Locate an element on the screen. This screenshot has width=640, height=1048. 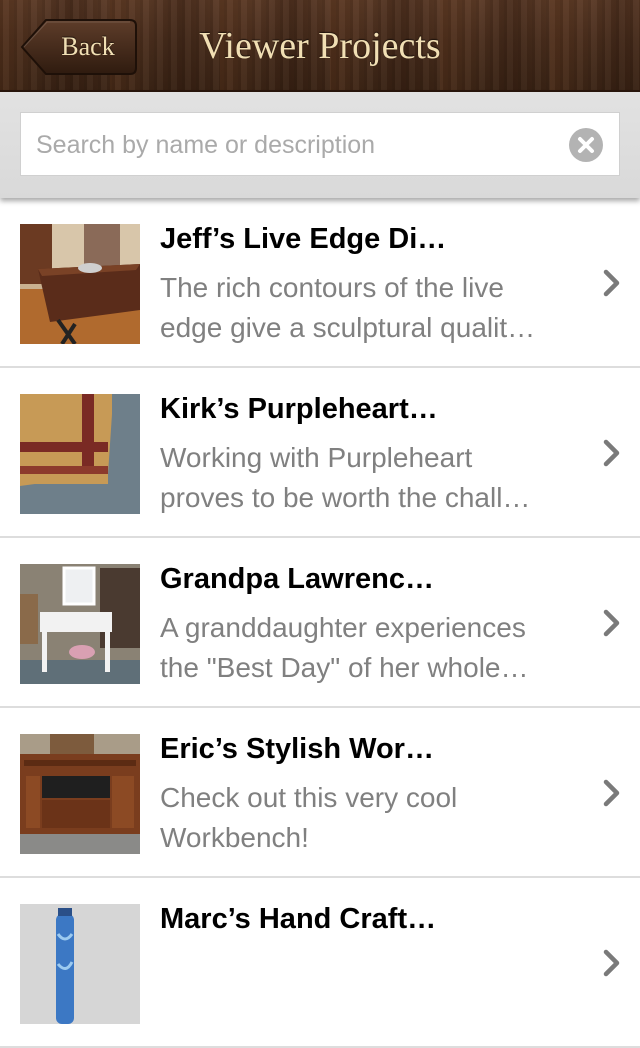
description-line: The rich contours of the live is located at coordinates (332, 287).